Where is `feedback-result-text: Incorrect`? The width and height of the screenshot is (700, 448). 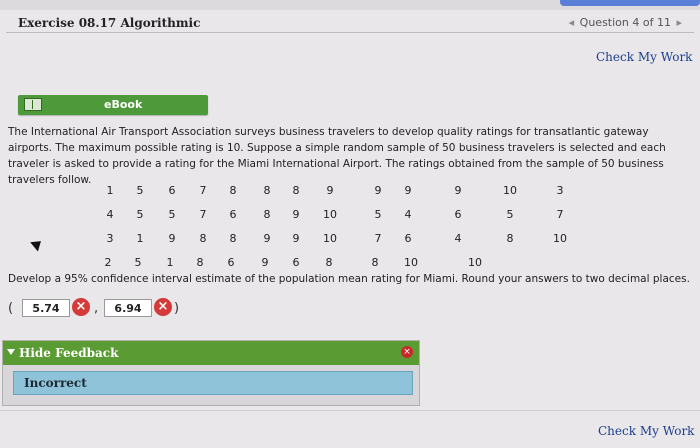 feedback-result-text: Incorrect is located at coordinates (55, 383).